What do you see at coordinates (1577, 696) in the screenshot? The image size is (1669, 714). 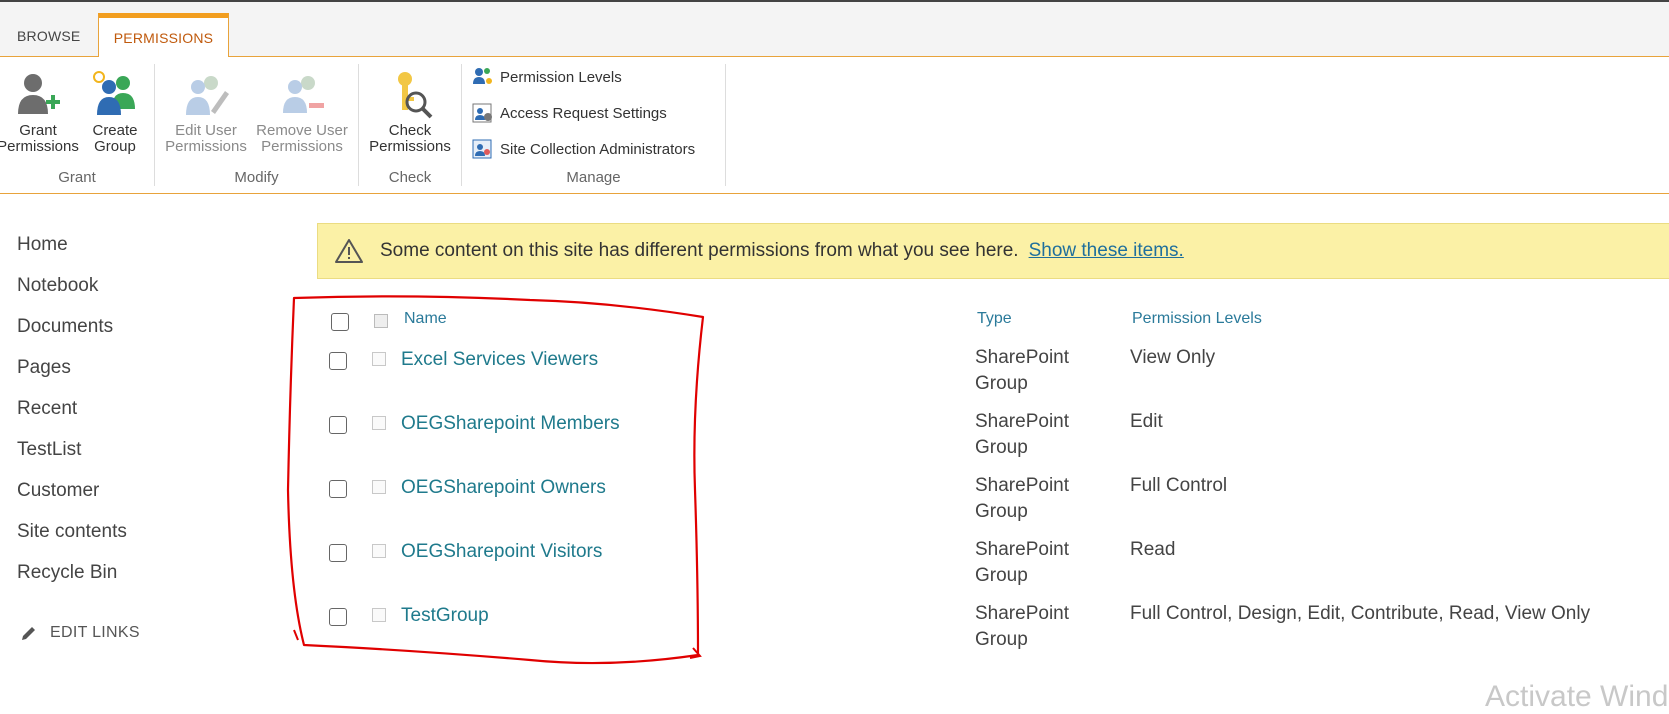 I see `activate-windows-watermark: Activate Wind` at bounding box center [1577, 696].